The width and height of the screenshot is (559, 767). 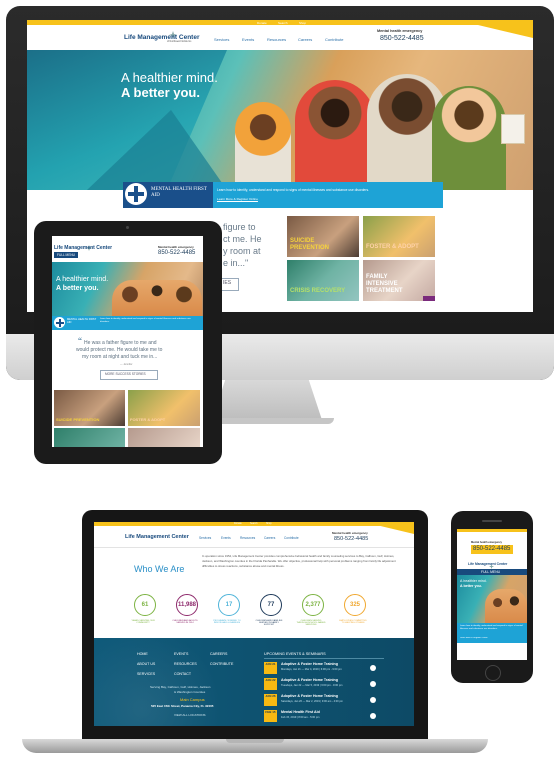 I want to click on laptop-notch, so click(x=255, y=741).